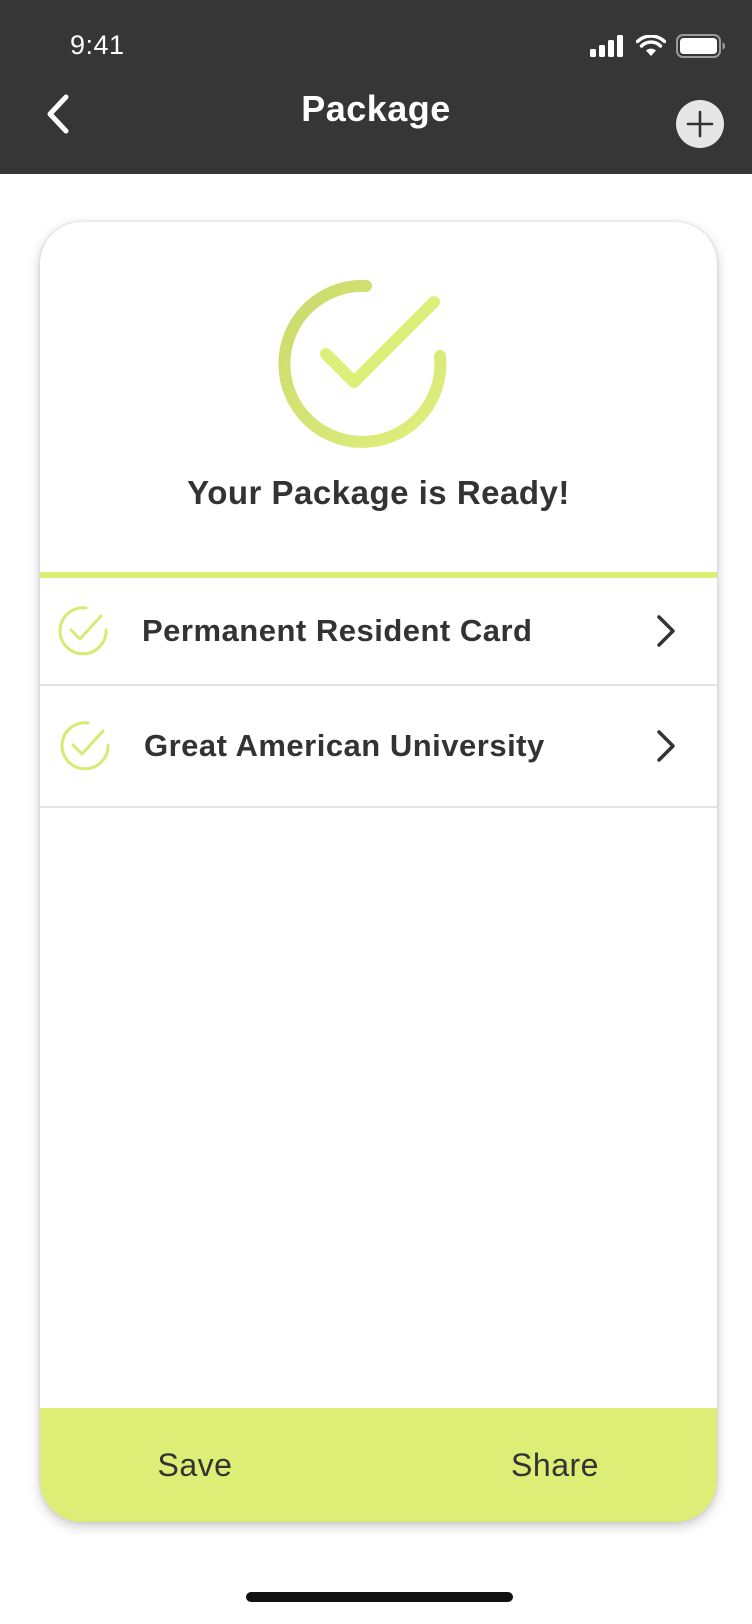 This screenshot has width=752, height=1624. What do you see at coordinates (376, 87) in the screenshot?
I see `app-header: 9:41 Package` at bounding box center [376, 87].